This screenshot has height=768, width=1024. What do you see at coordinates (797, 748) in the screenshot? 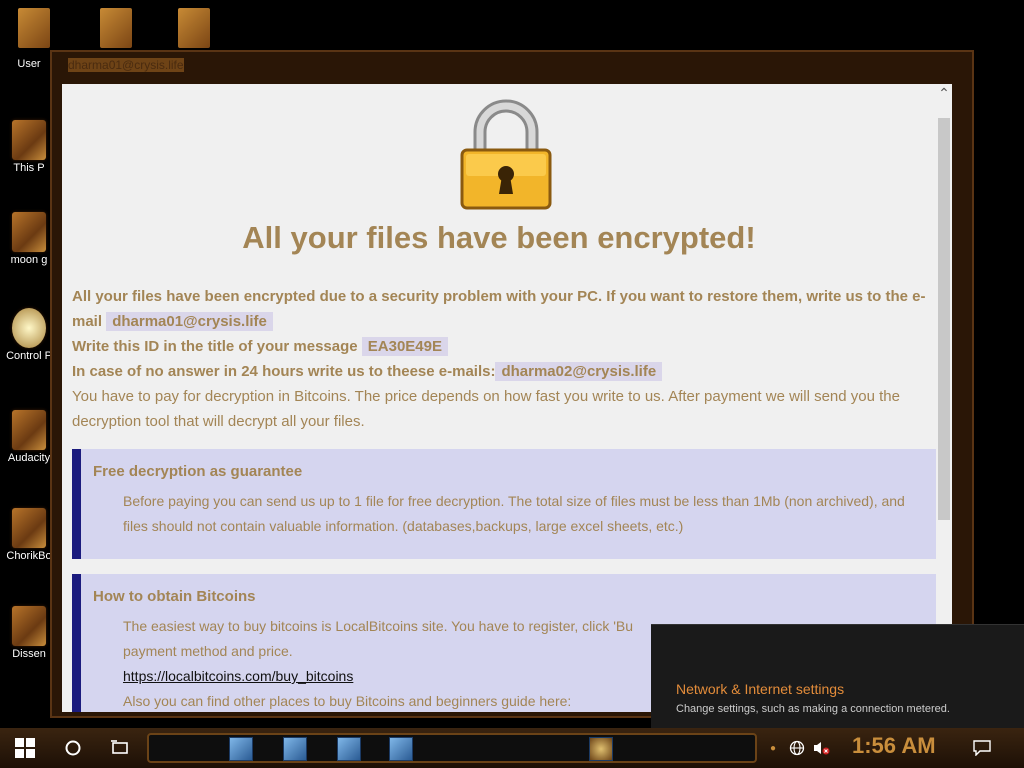
I see `network-globe-icon` at bounding box center [797, 748].